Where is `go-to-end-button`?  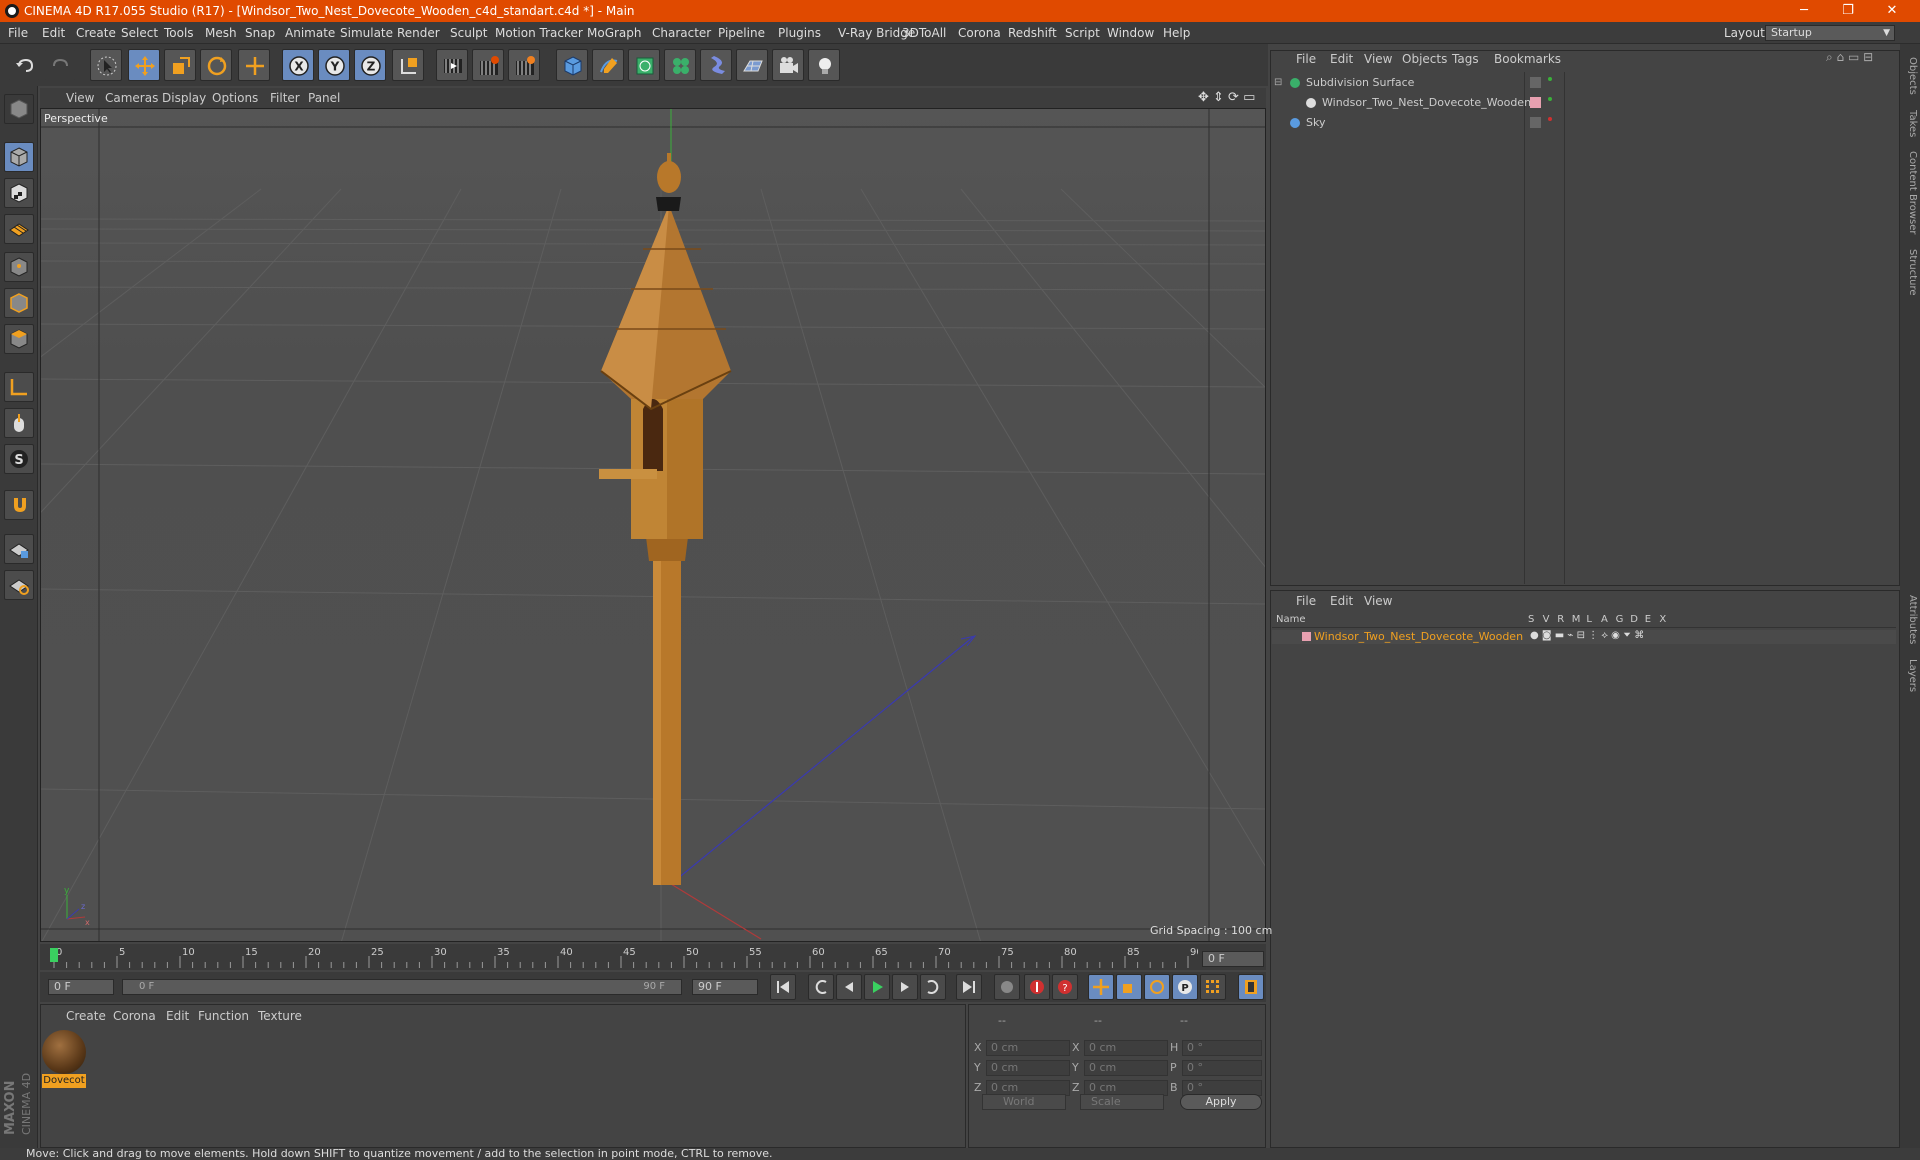 go-to-end-button is located at coordinates (969, 987).